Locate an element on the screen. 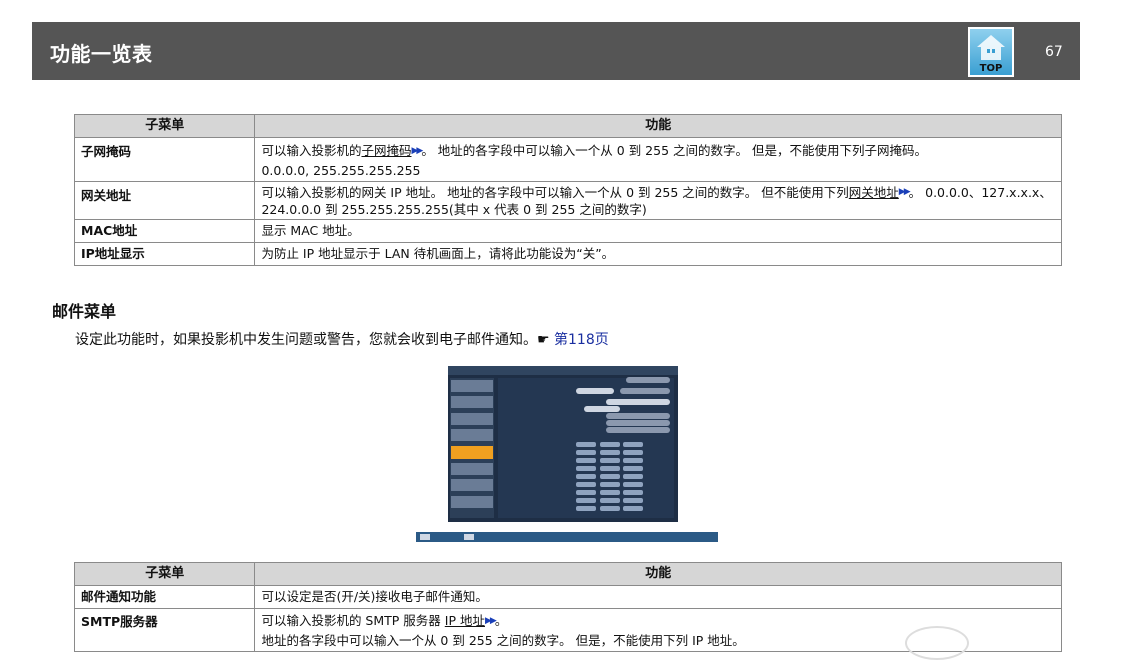  top-button-face: TOP is located at coordinates (991, 52).